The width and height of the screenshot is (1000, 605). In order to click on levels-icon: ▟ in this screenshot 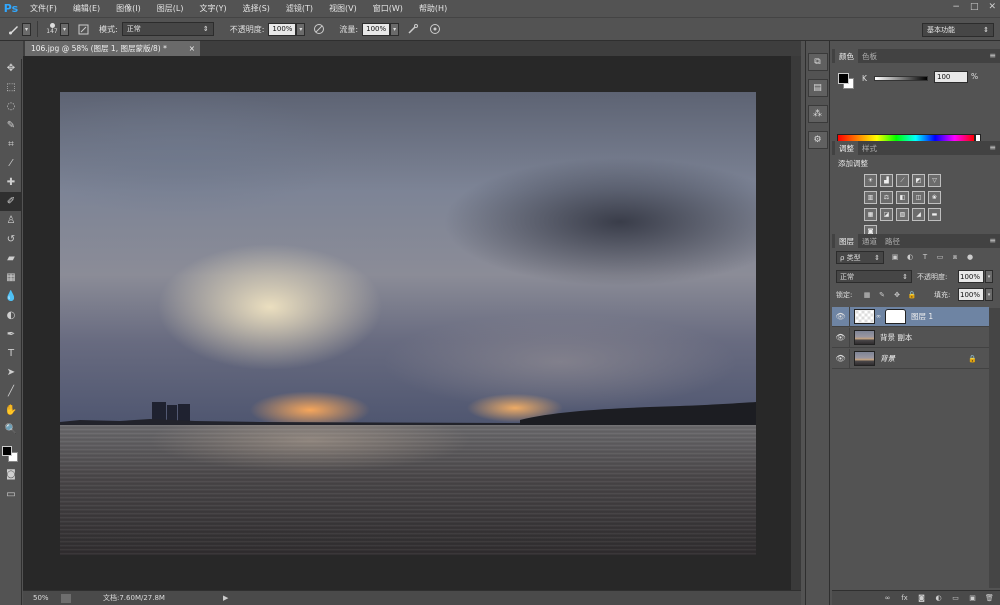, I will do `click(886, 180)`.